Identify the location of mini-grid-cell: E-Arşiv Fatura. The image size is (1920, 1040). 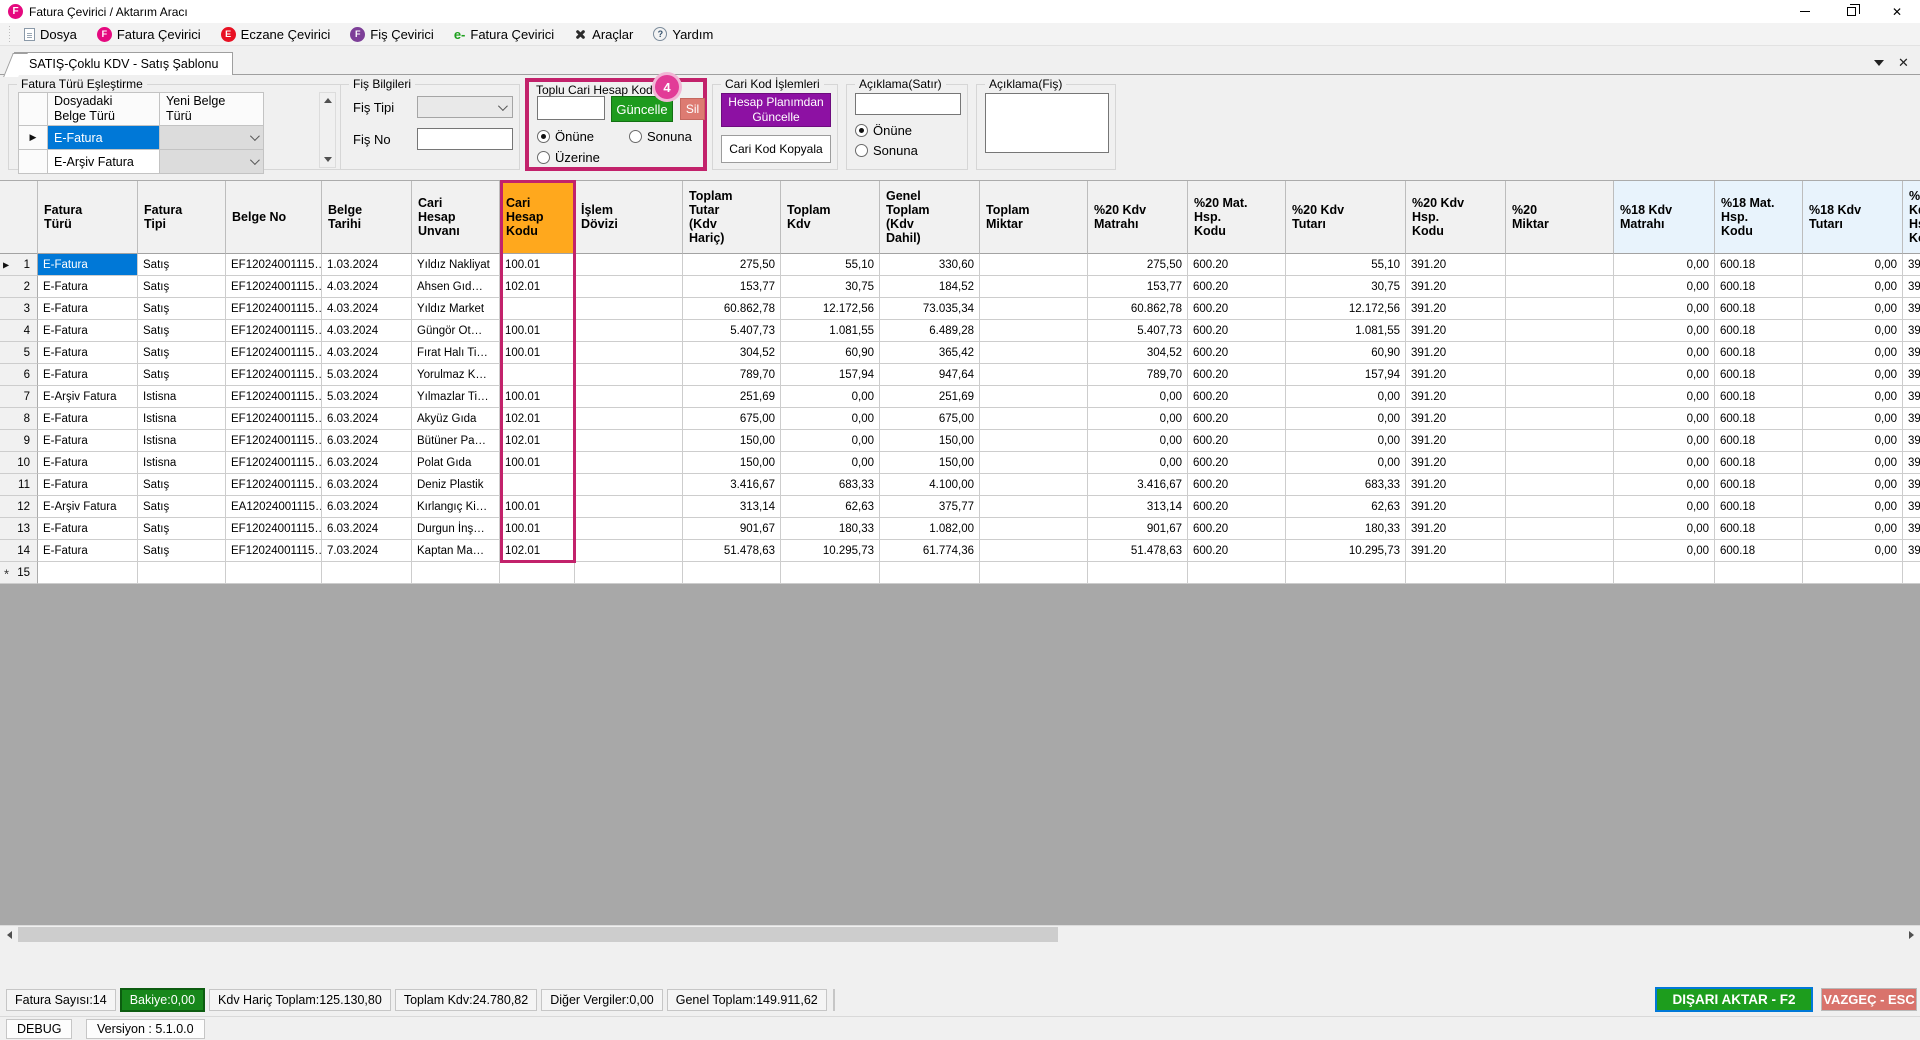
(104, 162).